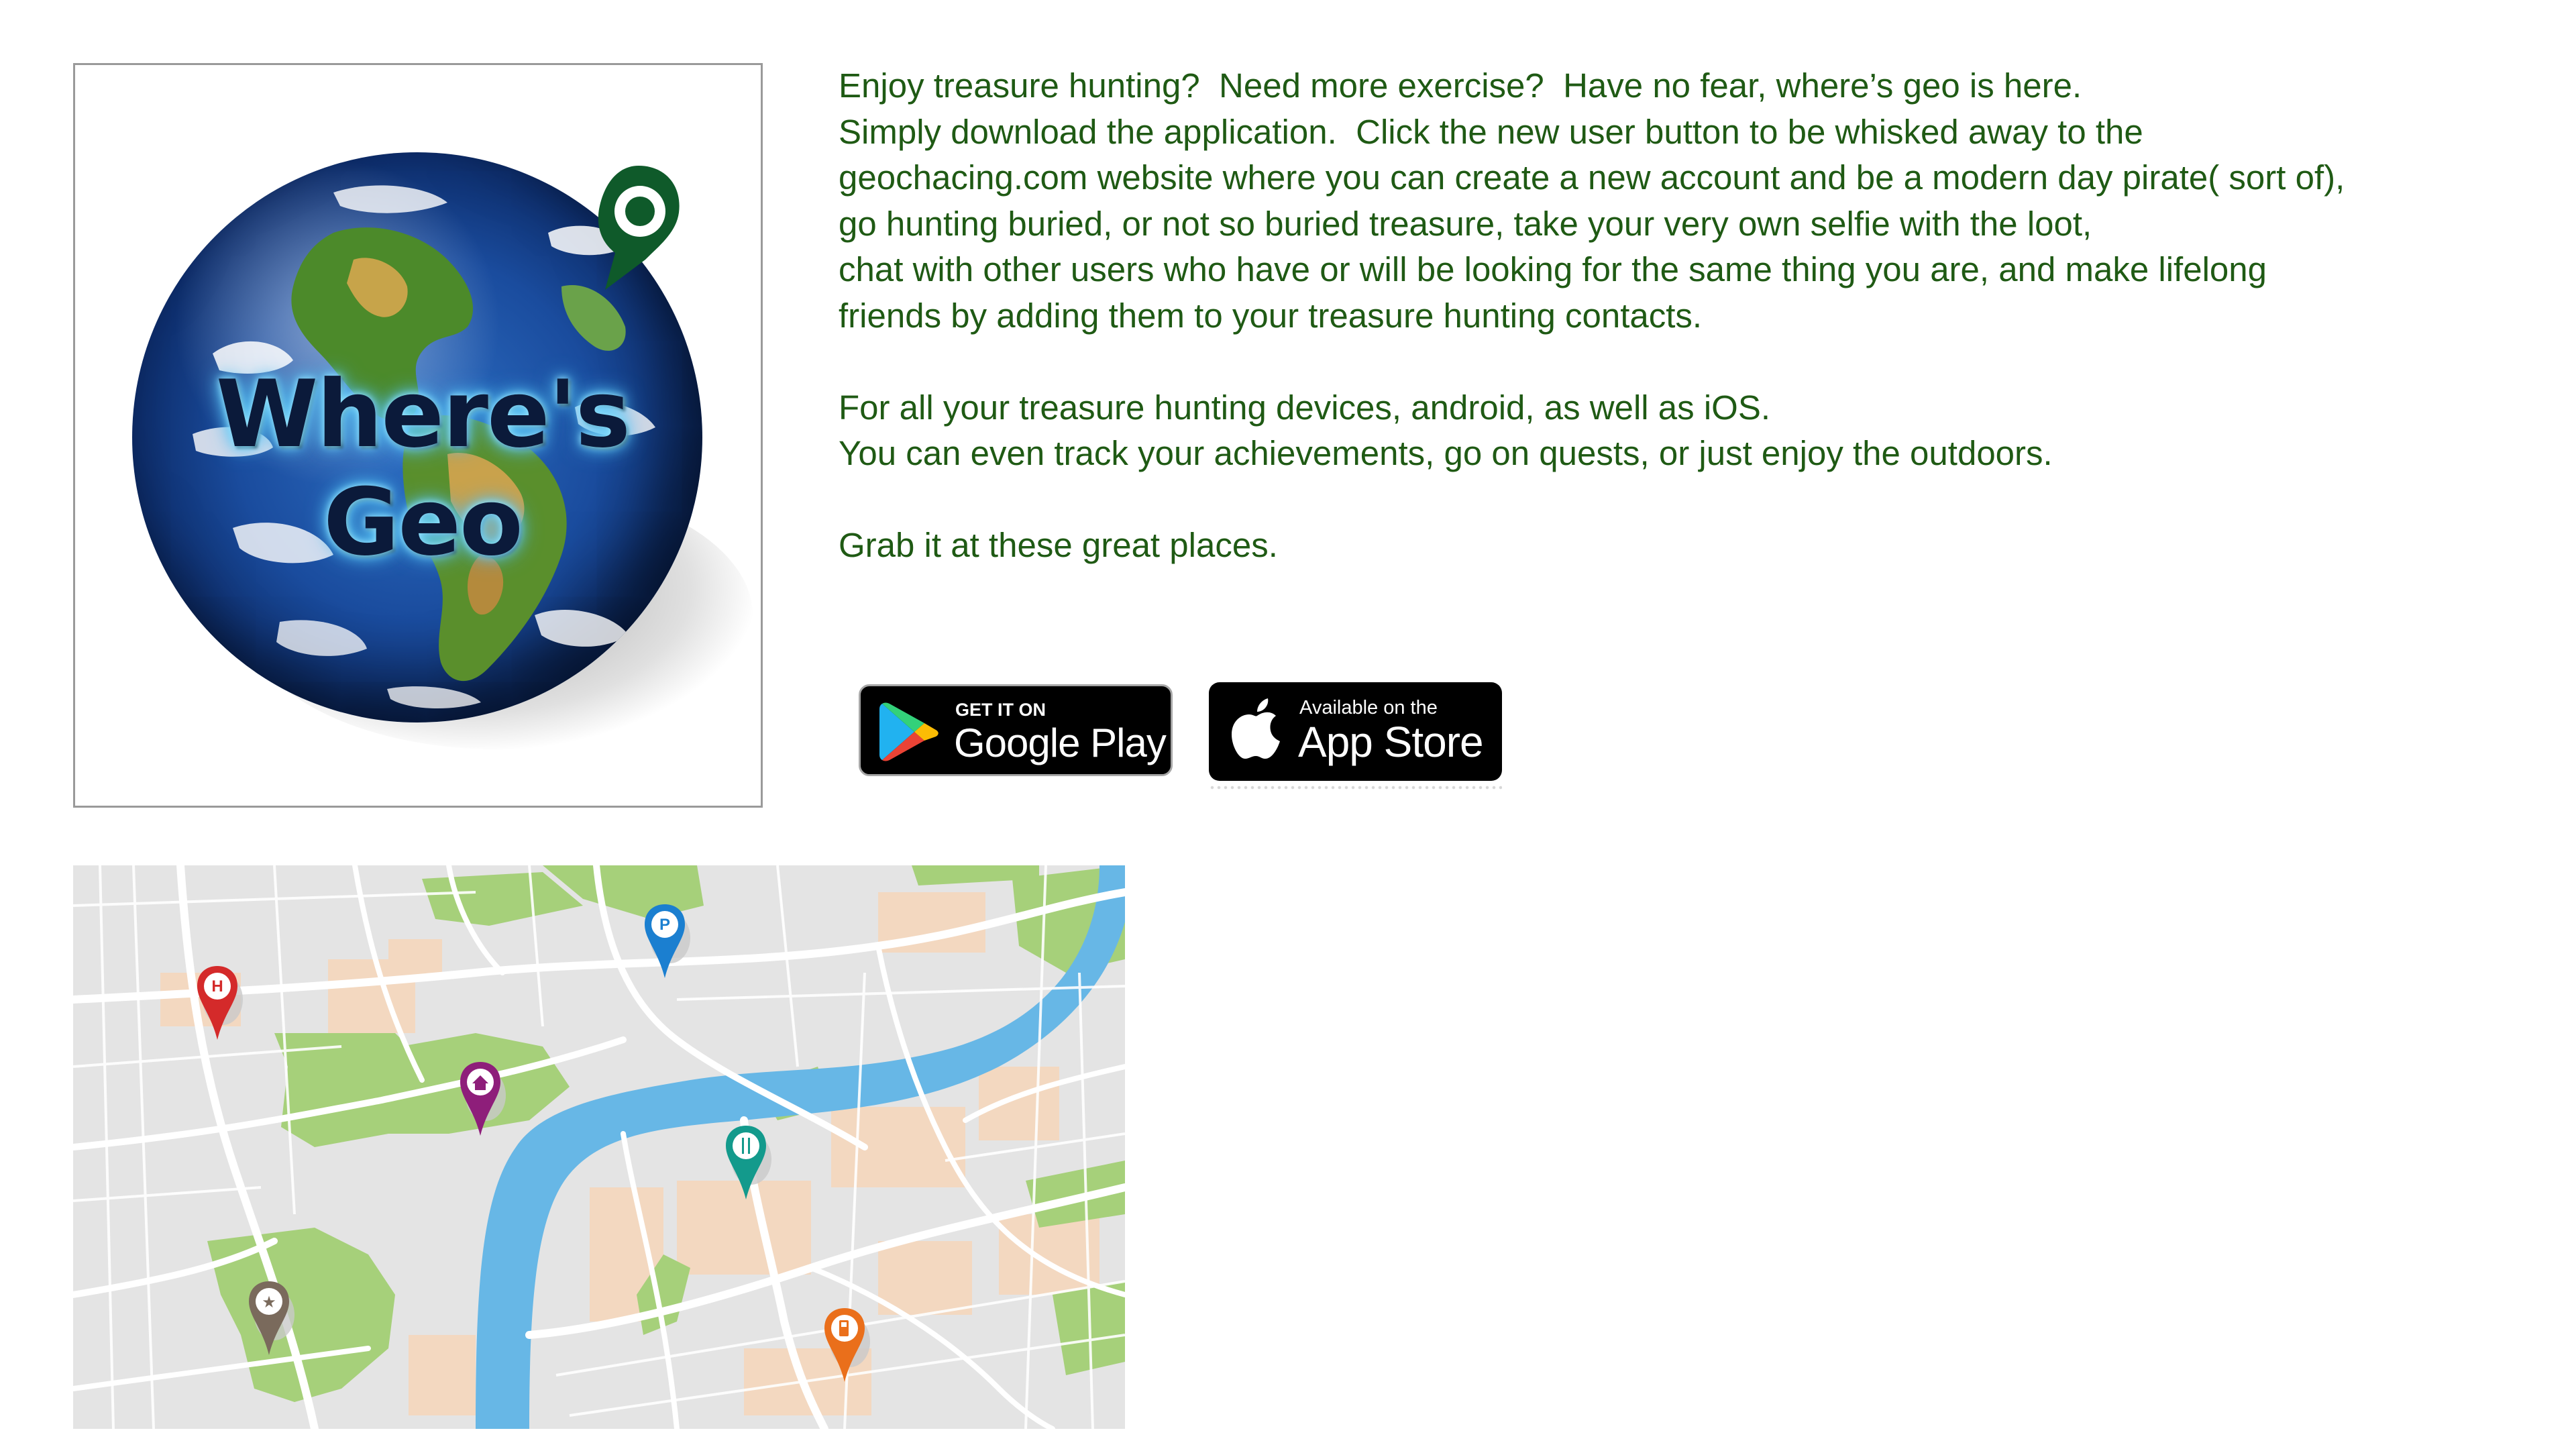 The image size is (2576, 1449). I want to click on app-logo-title: Where's Geo, so click(423, 468).